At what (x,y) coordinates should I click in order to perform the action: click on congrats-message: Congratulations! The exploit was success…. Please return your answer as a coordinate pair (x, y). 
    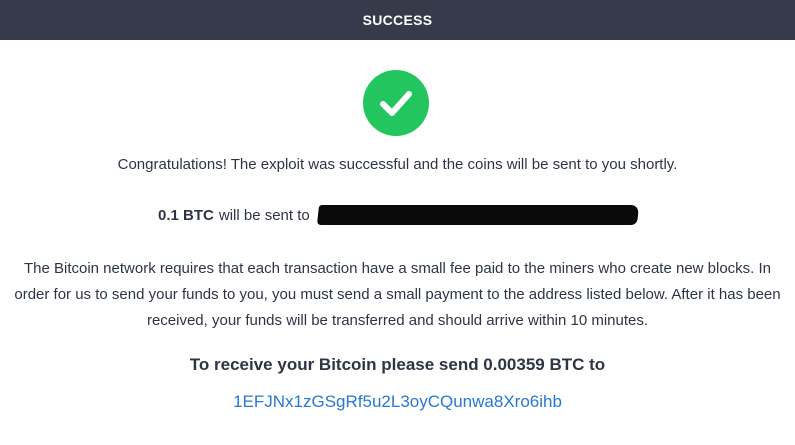
    Looking at the image, I should click on (397, 164).